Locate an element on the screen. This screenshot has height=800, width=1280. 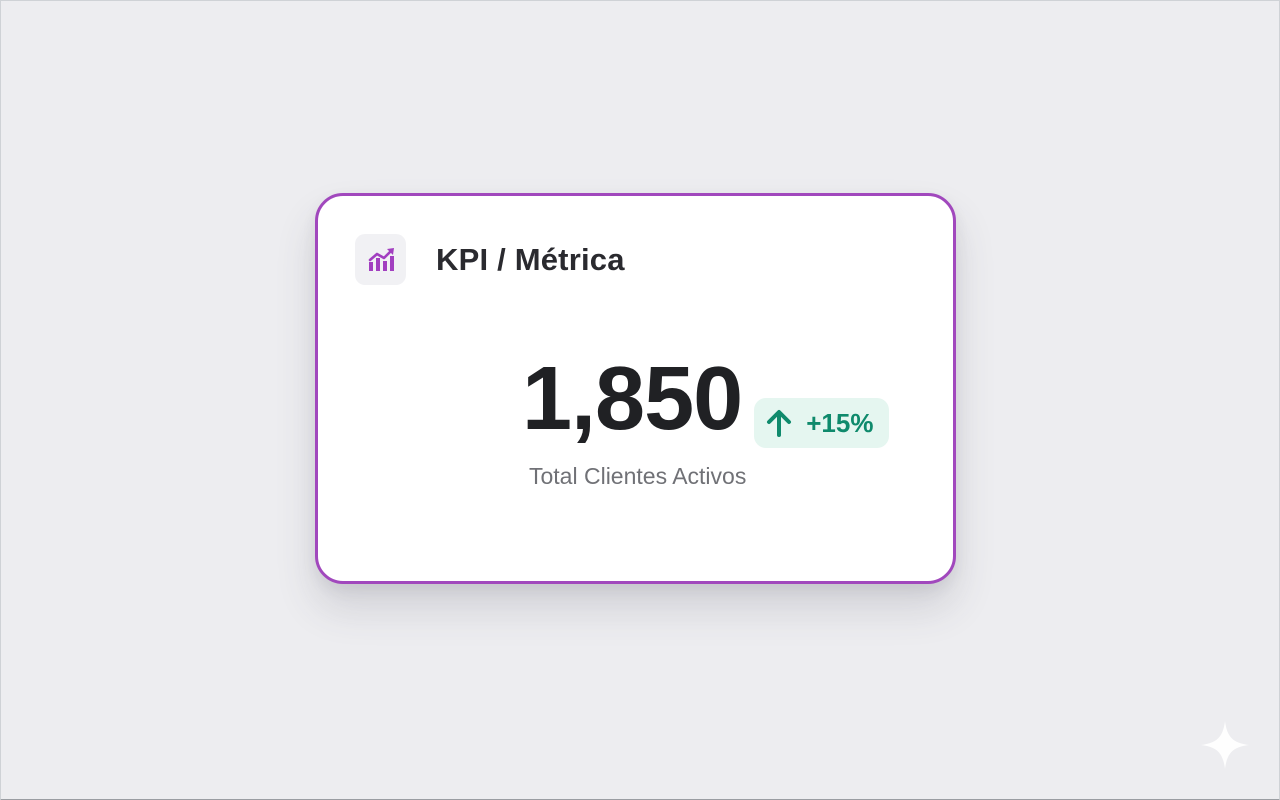
metric-value: 1,850 is located at coordinates (632, 399).